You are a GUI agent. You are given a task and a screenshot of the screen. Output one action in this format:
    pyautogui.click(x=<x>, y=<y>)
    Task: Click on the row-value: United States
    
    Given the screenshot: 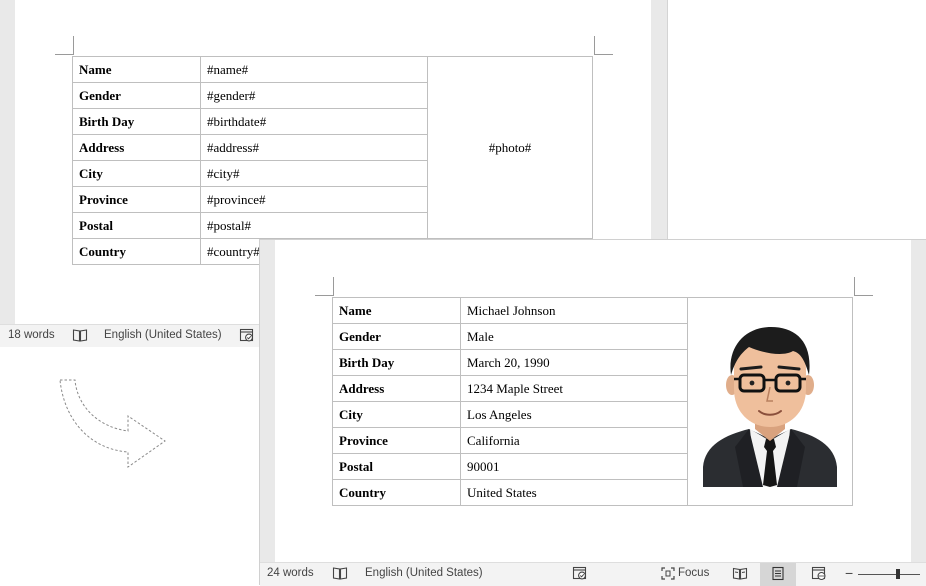 What is the action you would take?
    pyautogui.click(x=574, y=492)
    